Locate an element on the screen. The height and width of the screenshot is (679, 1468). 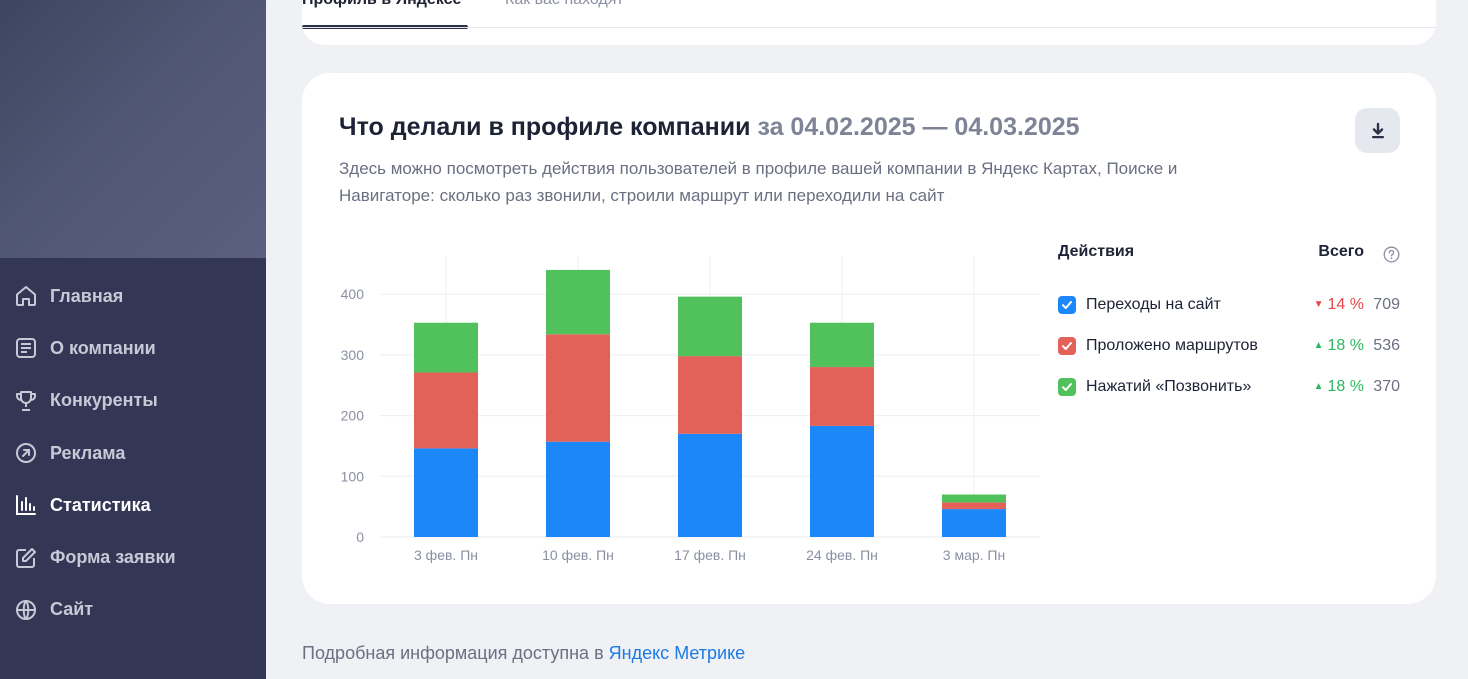
legend-item-calls: Нажатий «Позвонить» ▲ 18 % 370 is located at coordinates (1229, 386).